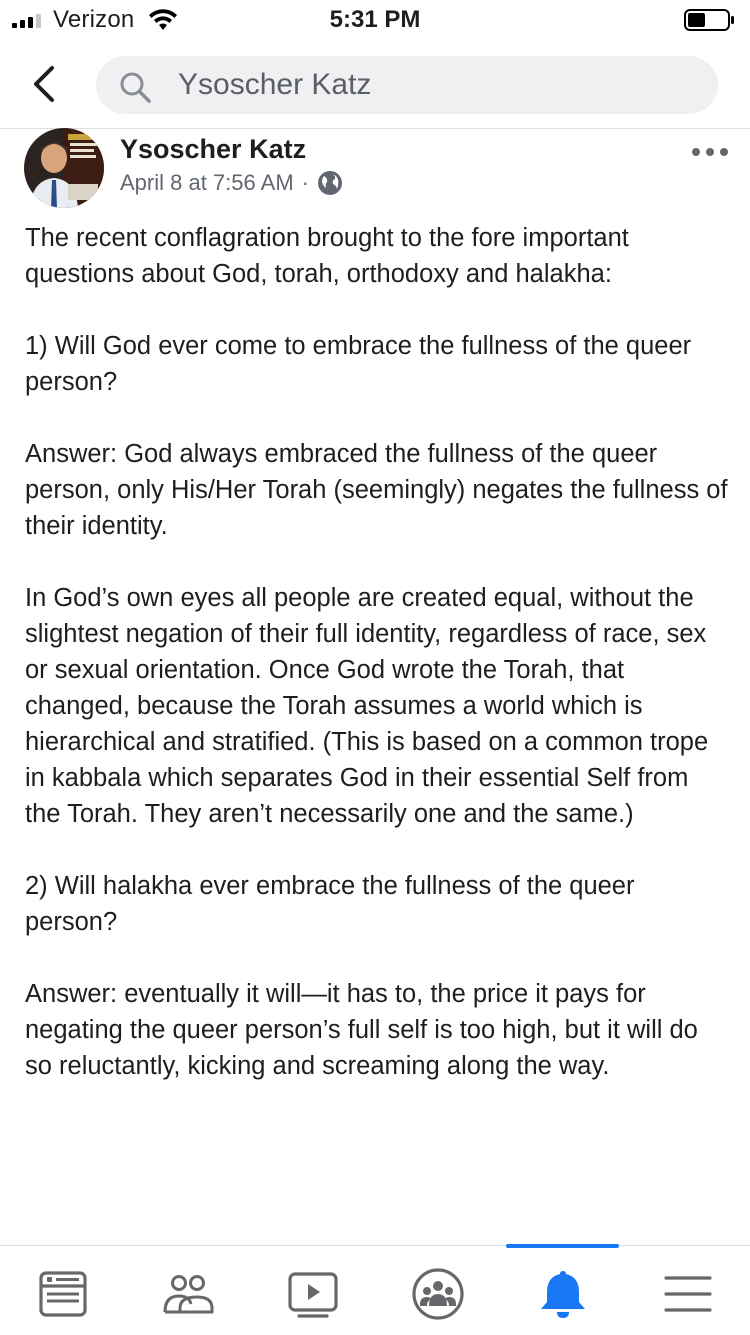 The width and height of the screenshot is (750, 1335). I want to click on status-time: 5:31 PM, so click(375, 19).